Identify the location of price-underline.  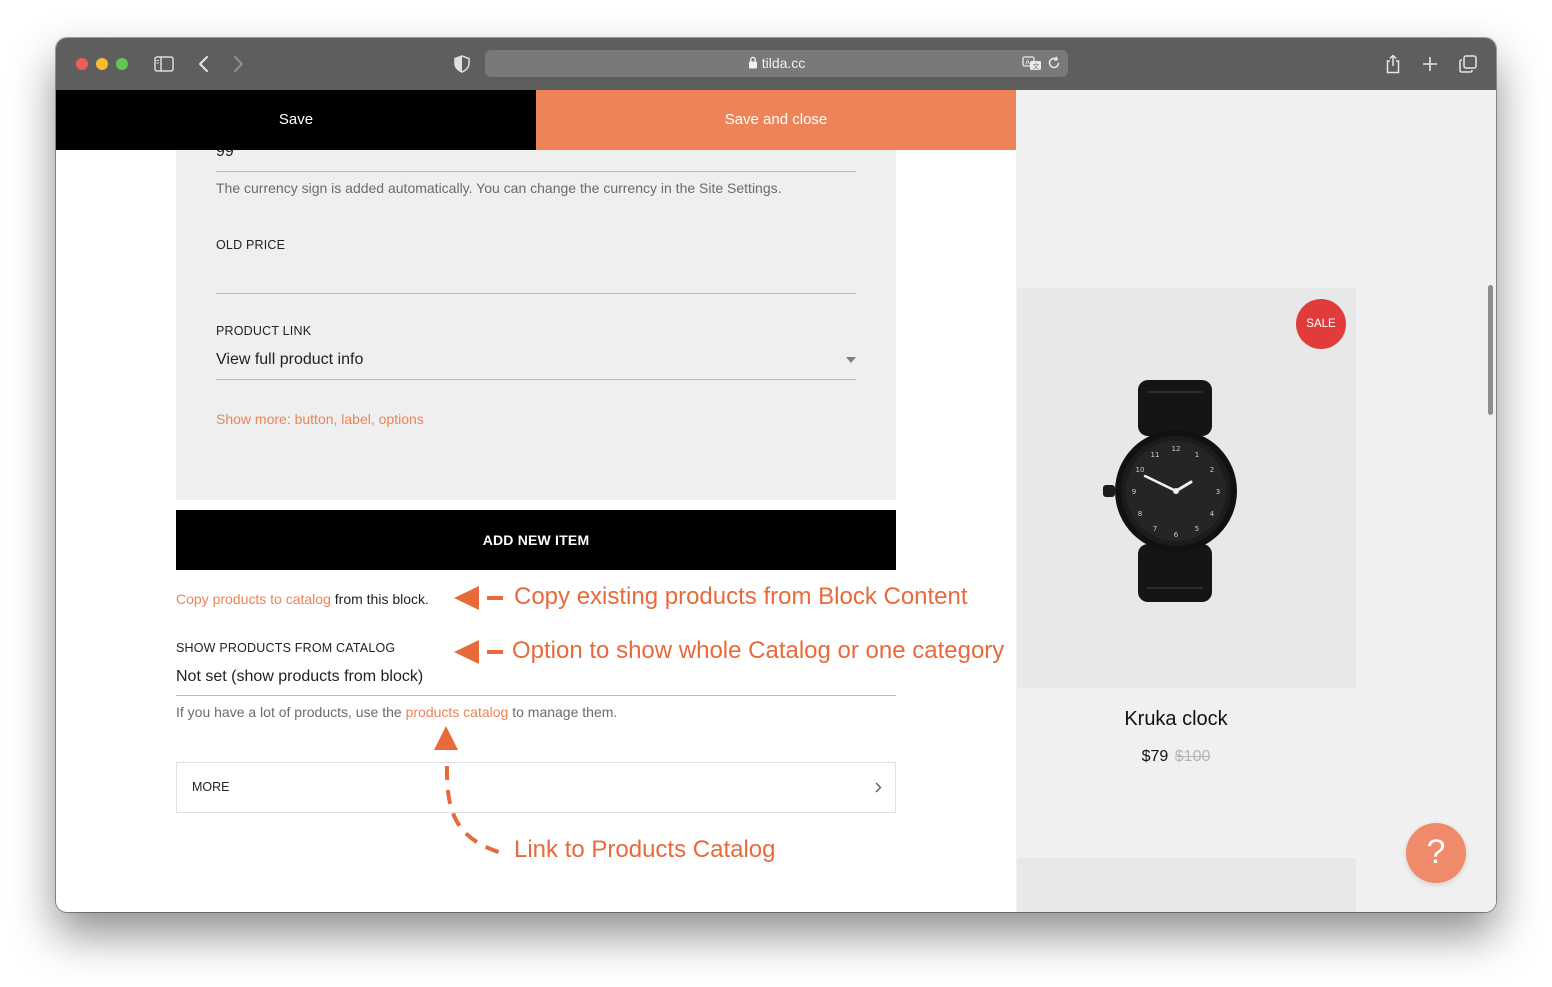
(536, 171).